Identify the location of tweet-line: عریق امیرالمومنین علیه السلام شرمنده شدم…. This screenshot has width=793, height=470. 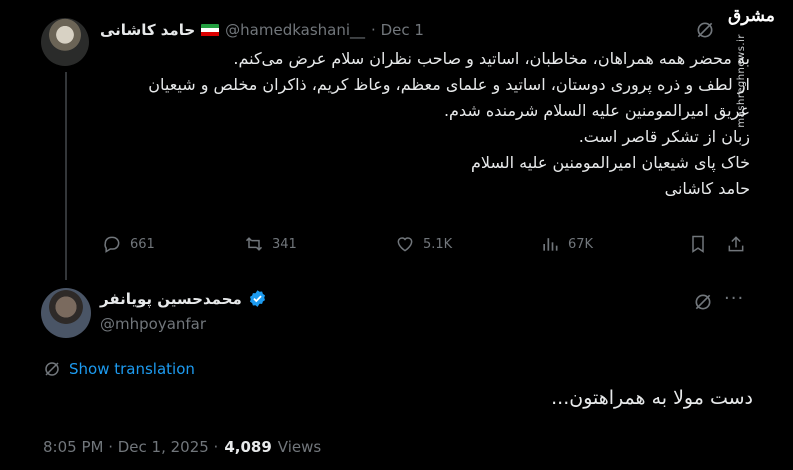
(596, 110).